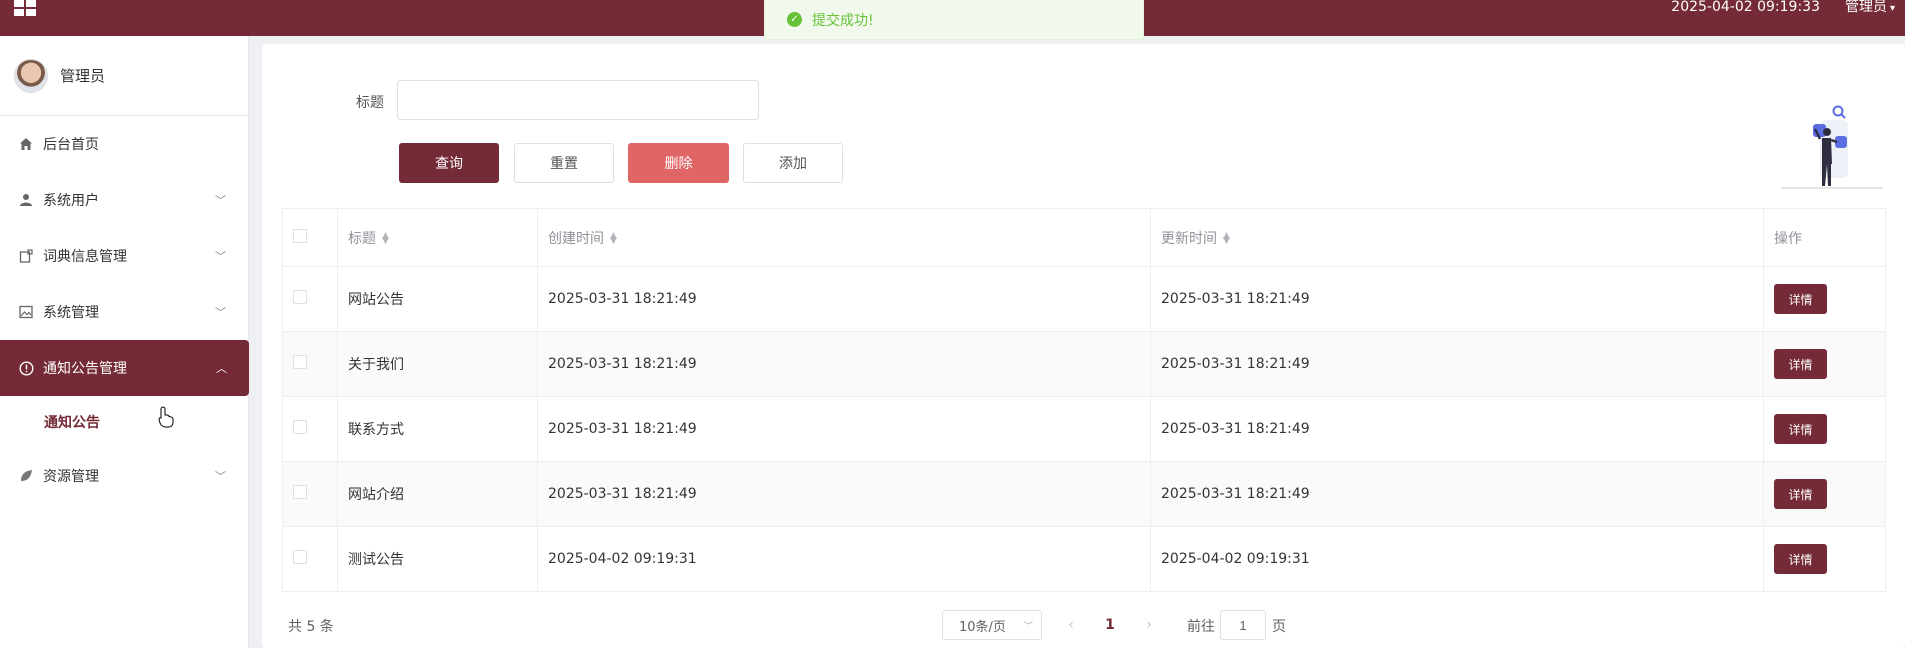  I want to click on check-circle-icon: ✓, so click(794, 19).